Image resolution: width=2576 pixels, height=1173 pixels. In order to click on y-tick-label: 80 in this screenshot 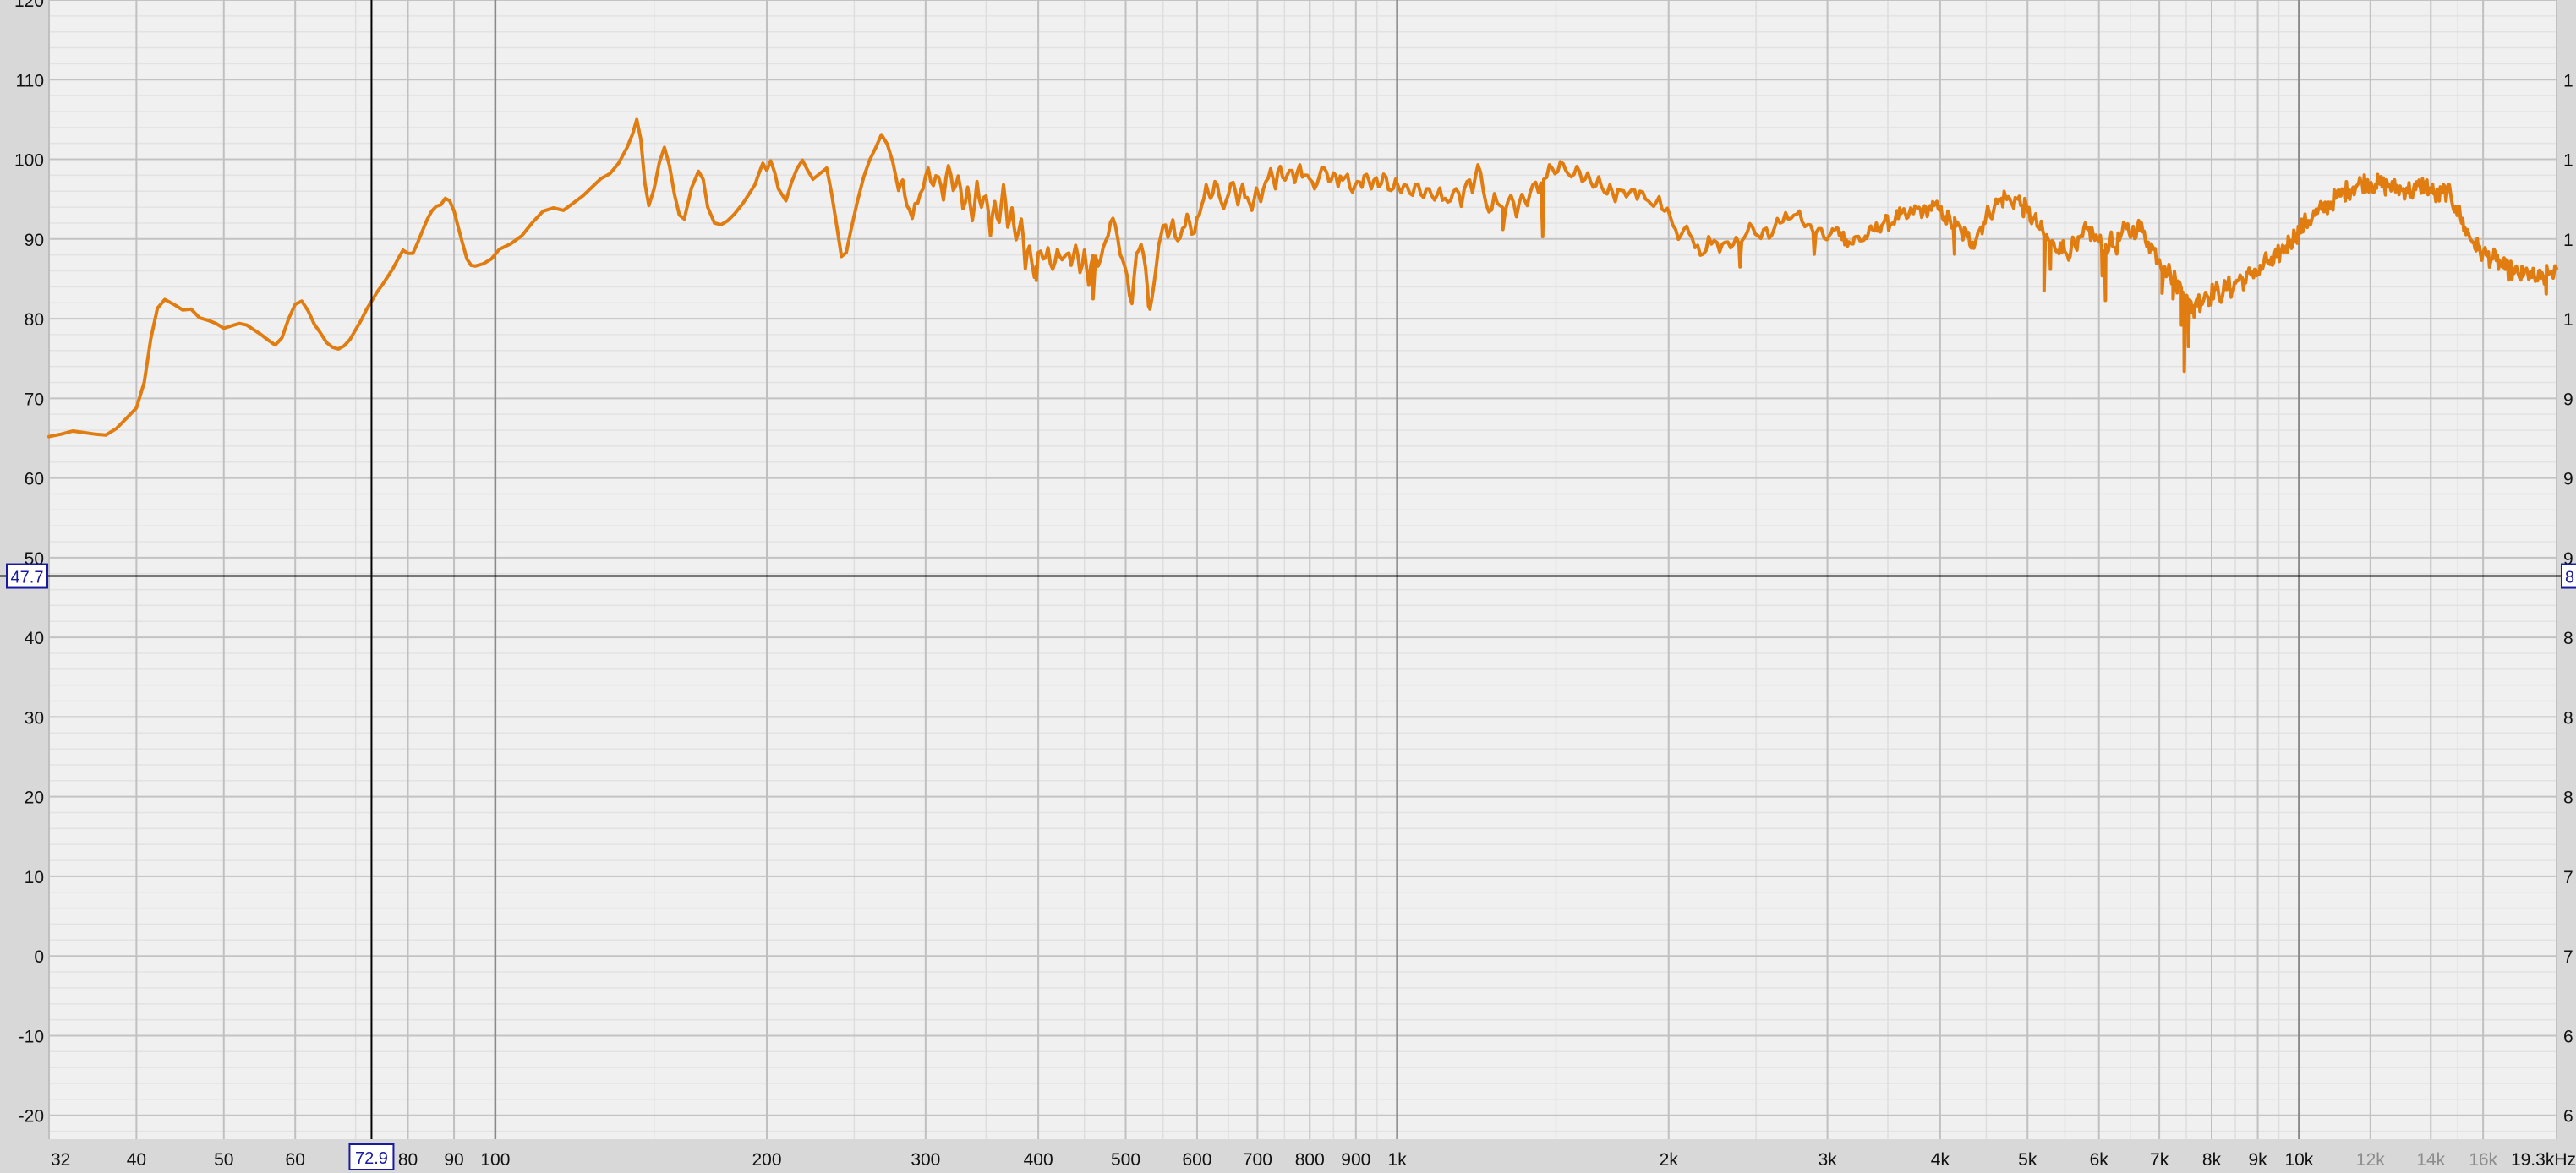, I will do `click(34, 320)`.